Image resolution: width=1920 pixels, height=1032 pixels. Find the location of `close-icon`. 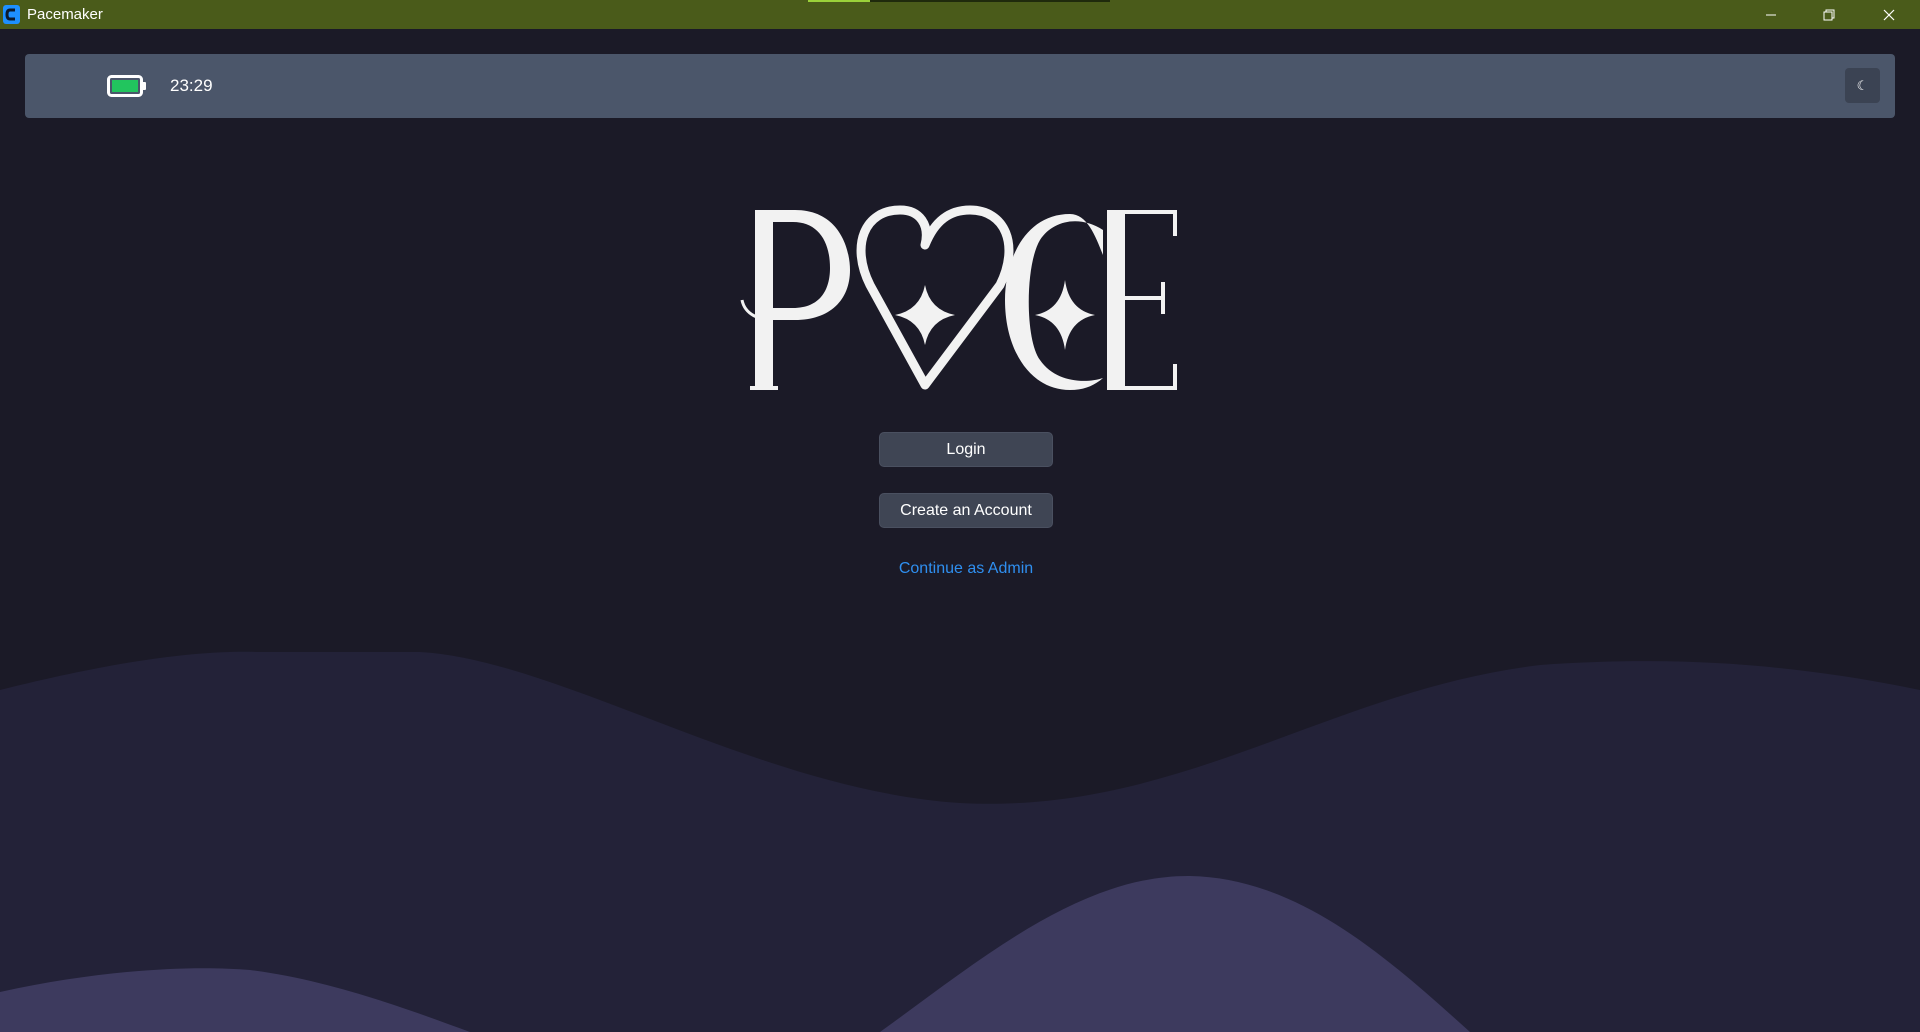

close-icon is located at coordinates (1889, 14).